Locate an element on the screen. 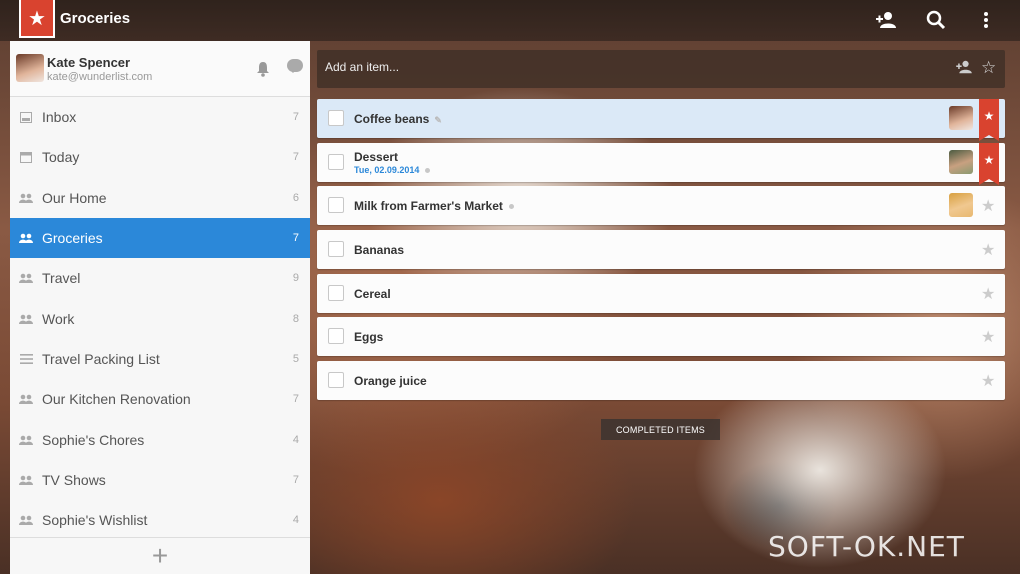 The height and width of the screenshot is (574, 1020). task-title: Bananas is located at coordinates (379, 250).